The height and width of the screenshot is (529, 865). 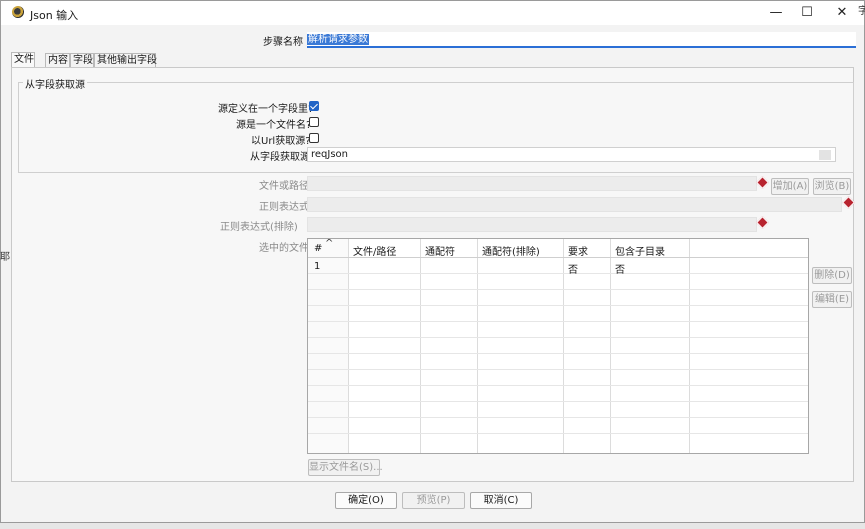 I want to click on title-bar: Json 输入 — ☐ ✕, so click(x=432, y=13).